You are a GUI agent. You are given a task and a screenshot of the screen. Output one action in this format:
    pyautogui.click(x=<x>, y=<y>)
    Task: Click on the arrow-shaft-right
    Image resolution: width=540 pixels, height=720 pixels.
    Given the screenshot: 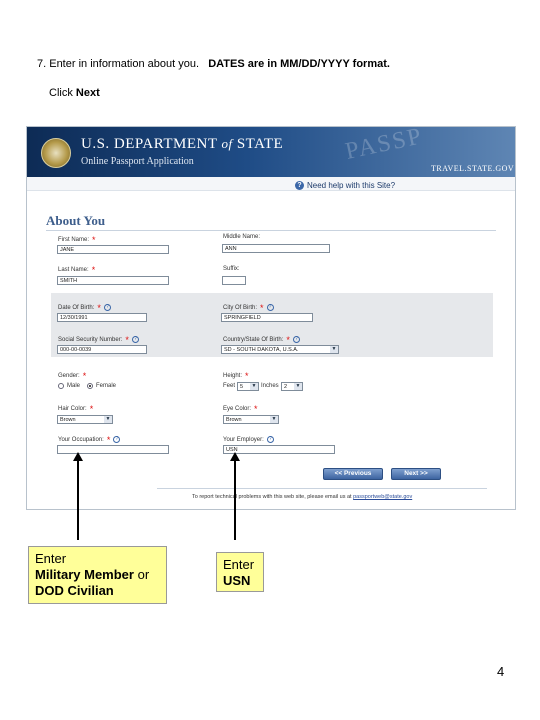 What is the action you would take?
    pyautogui.click(x=235, y=500)
    